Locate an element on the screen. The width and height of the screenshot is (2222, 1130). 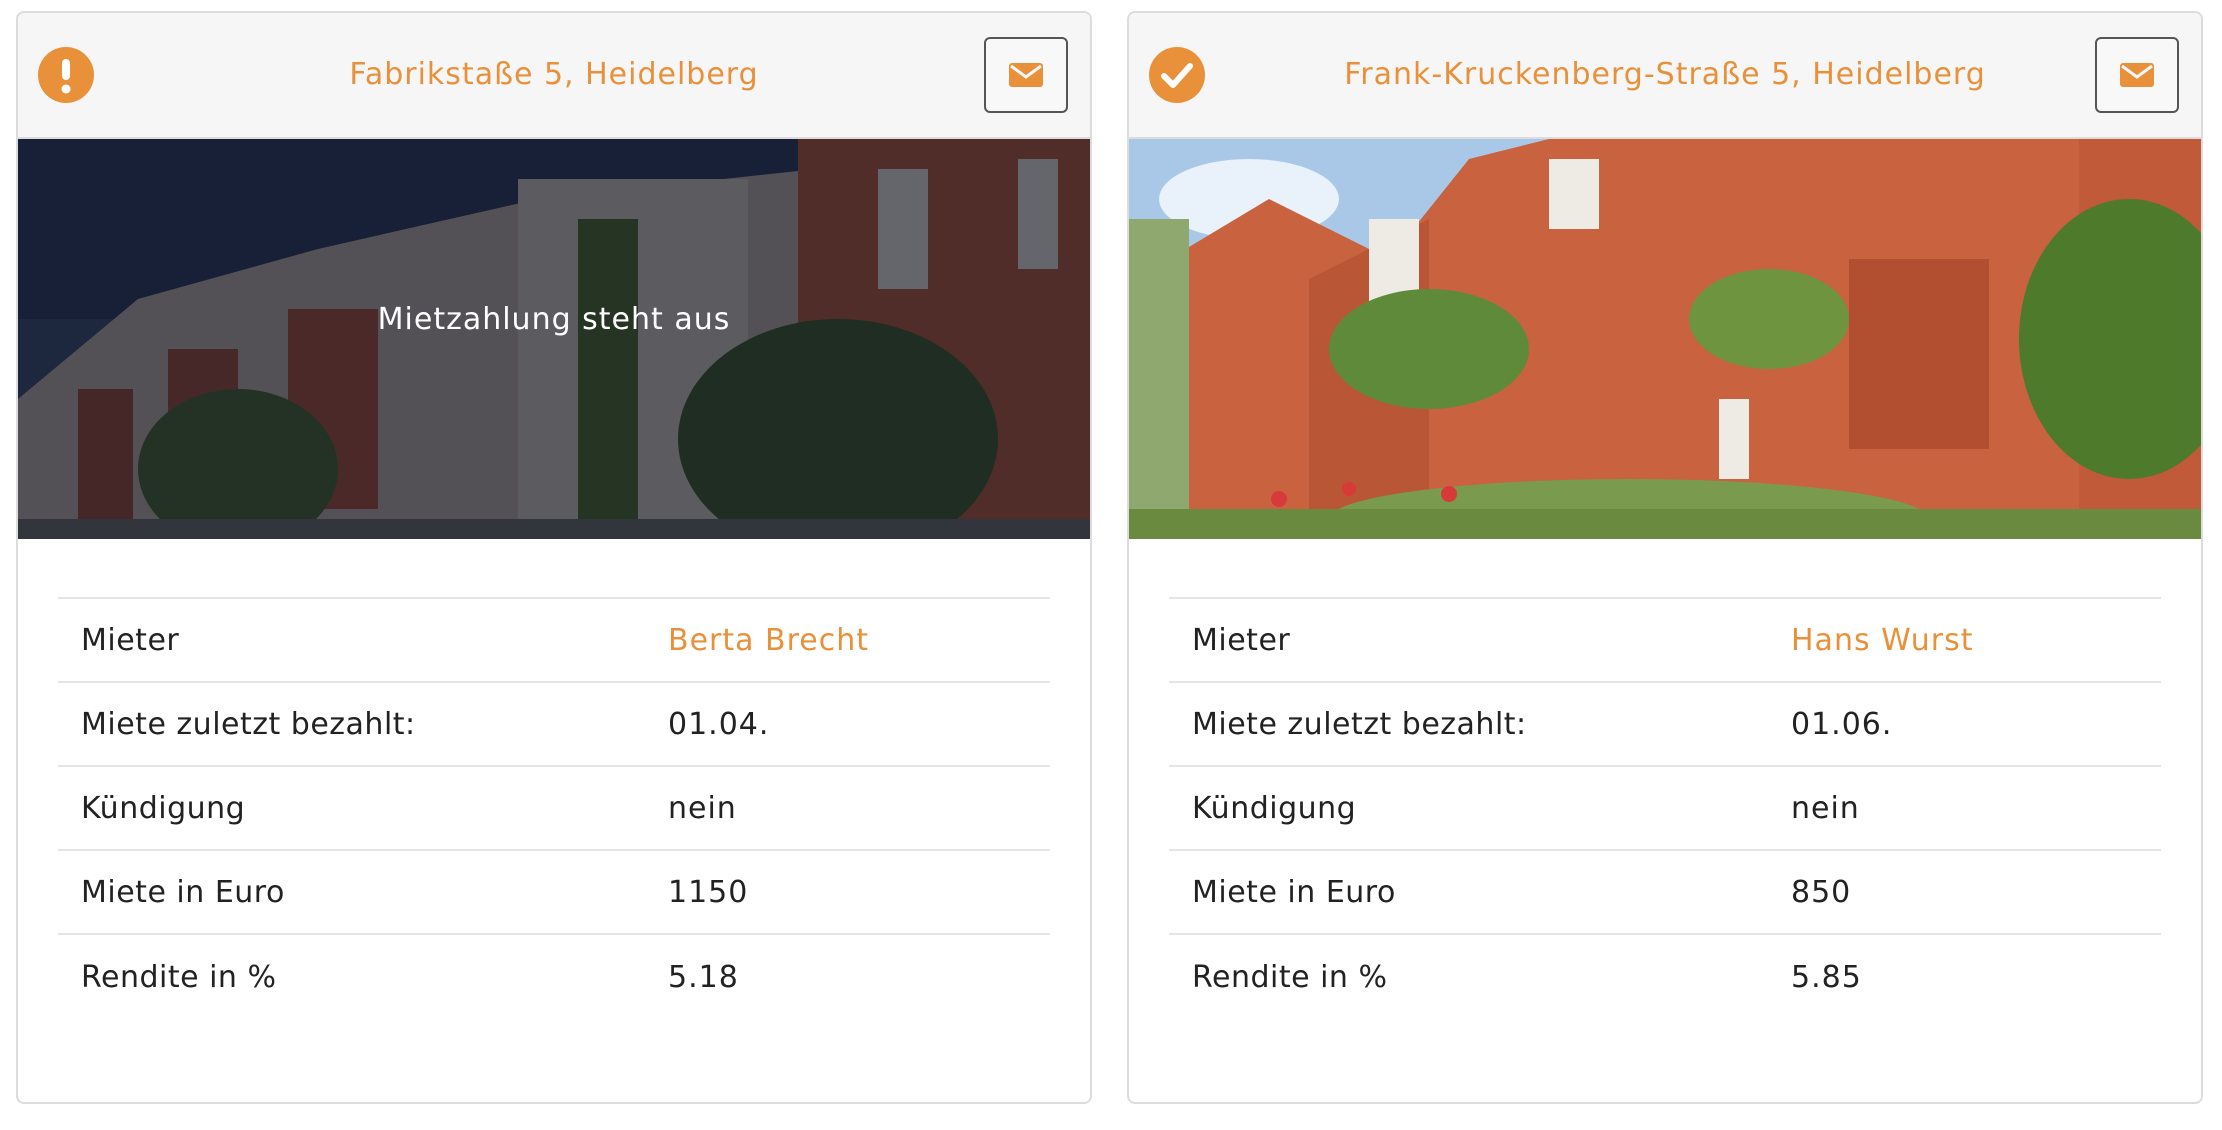
table-row: Miete zuletzt bezahlt: 01.06. is located at coordinates (1665, 725).